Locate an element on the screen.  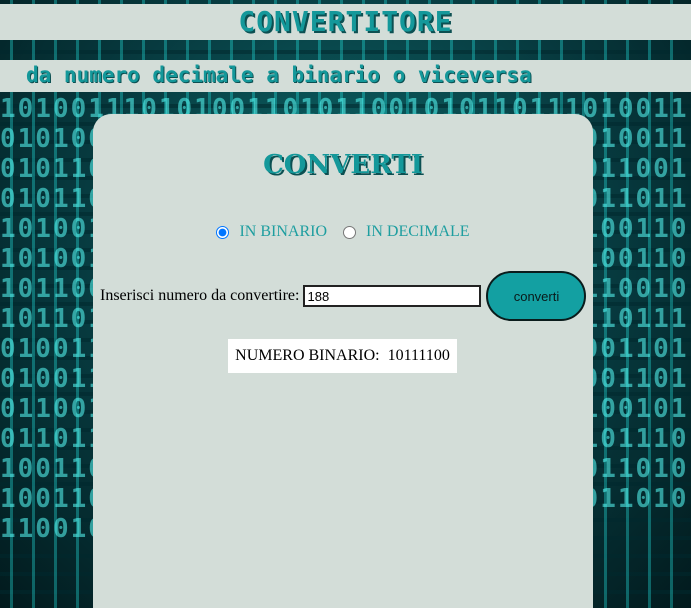
option-decimal: IN DECIMALE is located at coordinates (406, 232).